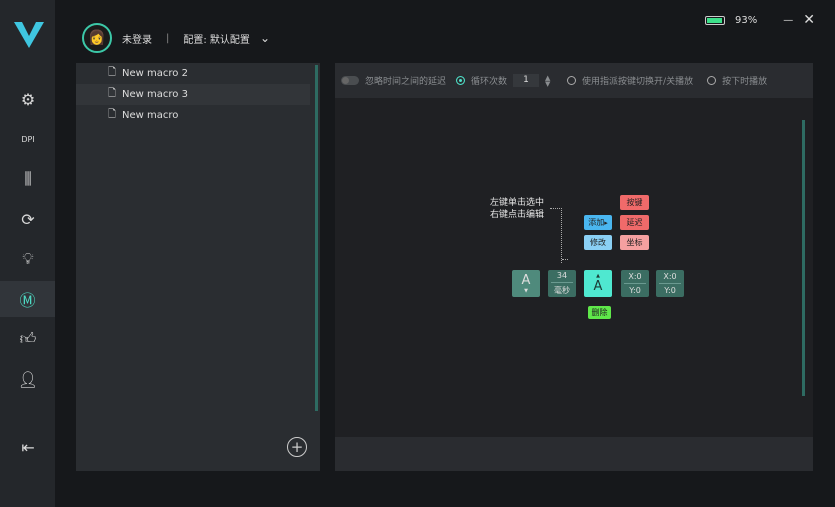  Describe the element at coordinates (598, 242) in the screenshot. I see `modify-button: 修改` at that location.